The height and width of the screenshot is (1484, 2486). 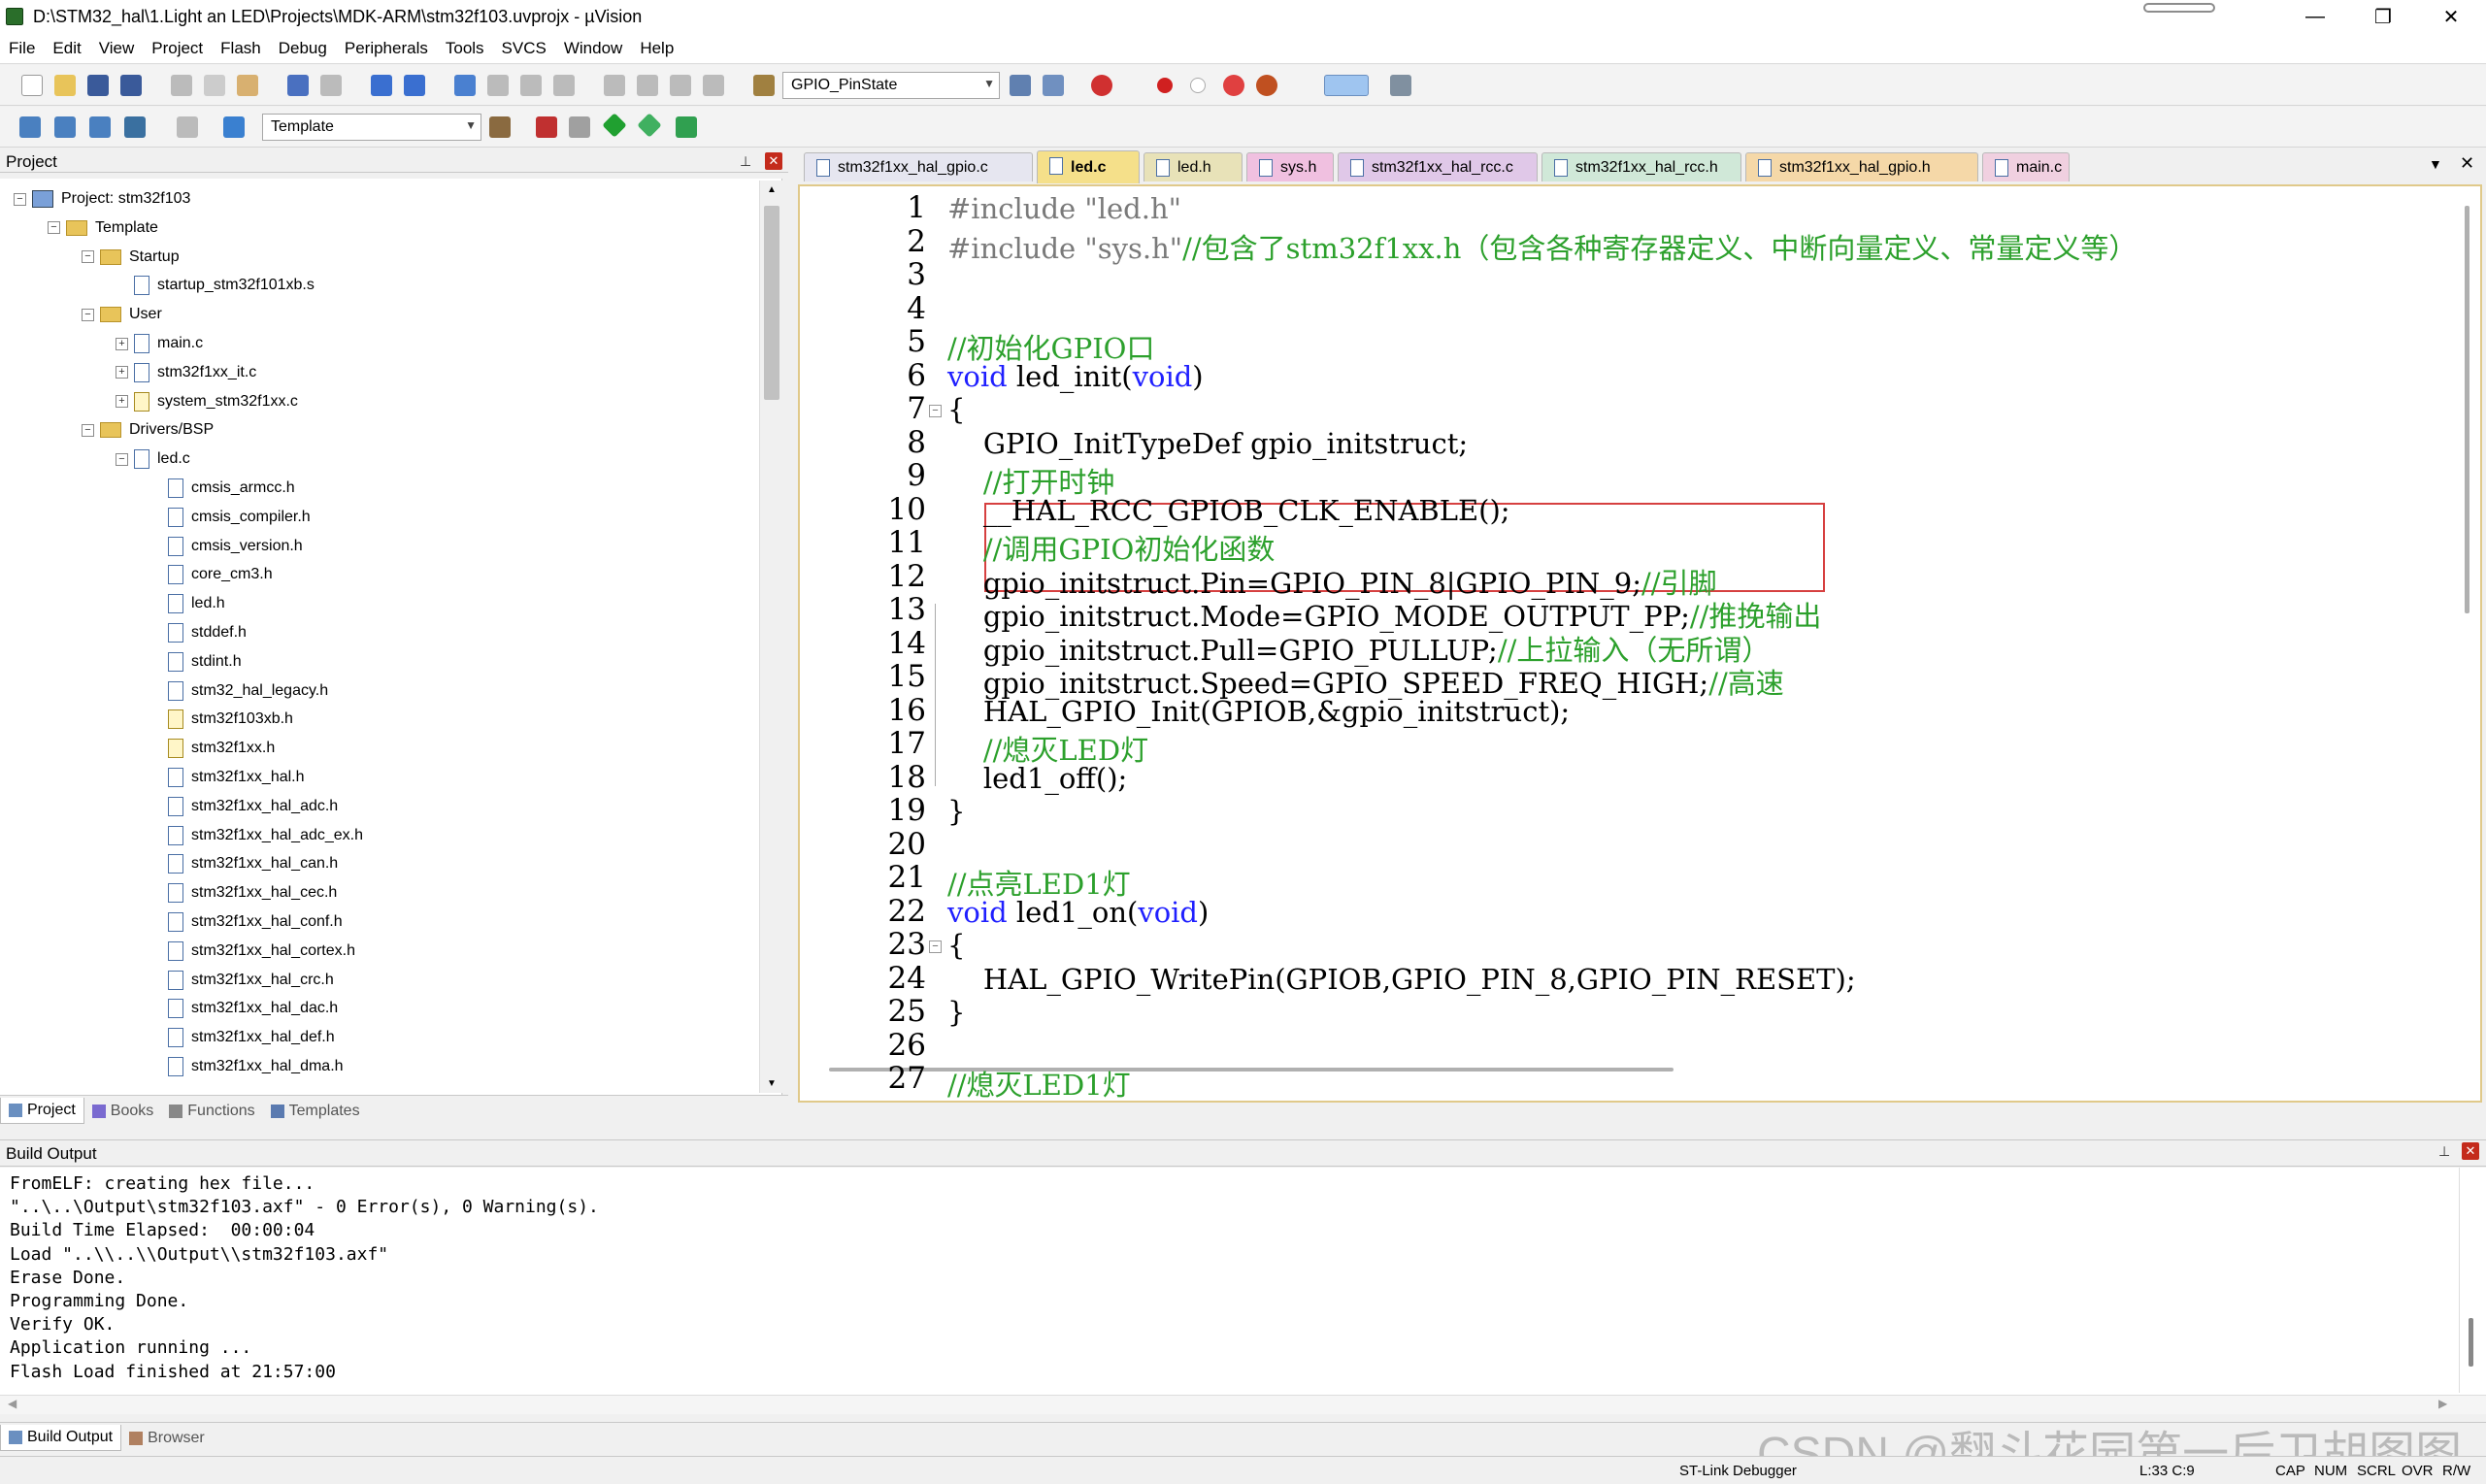 What do you see at coordinates (131, 85) in the screenshot?
I see `save-all-icon` at bounding box center [131, 85].